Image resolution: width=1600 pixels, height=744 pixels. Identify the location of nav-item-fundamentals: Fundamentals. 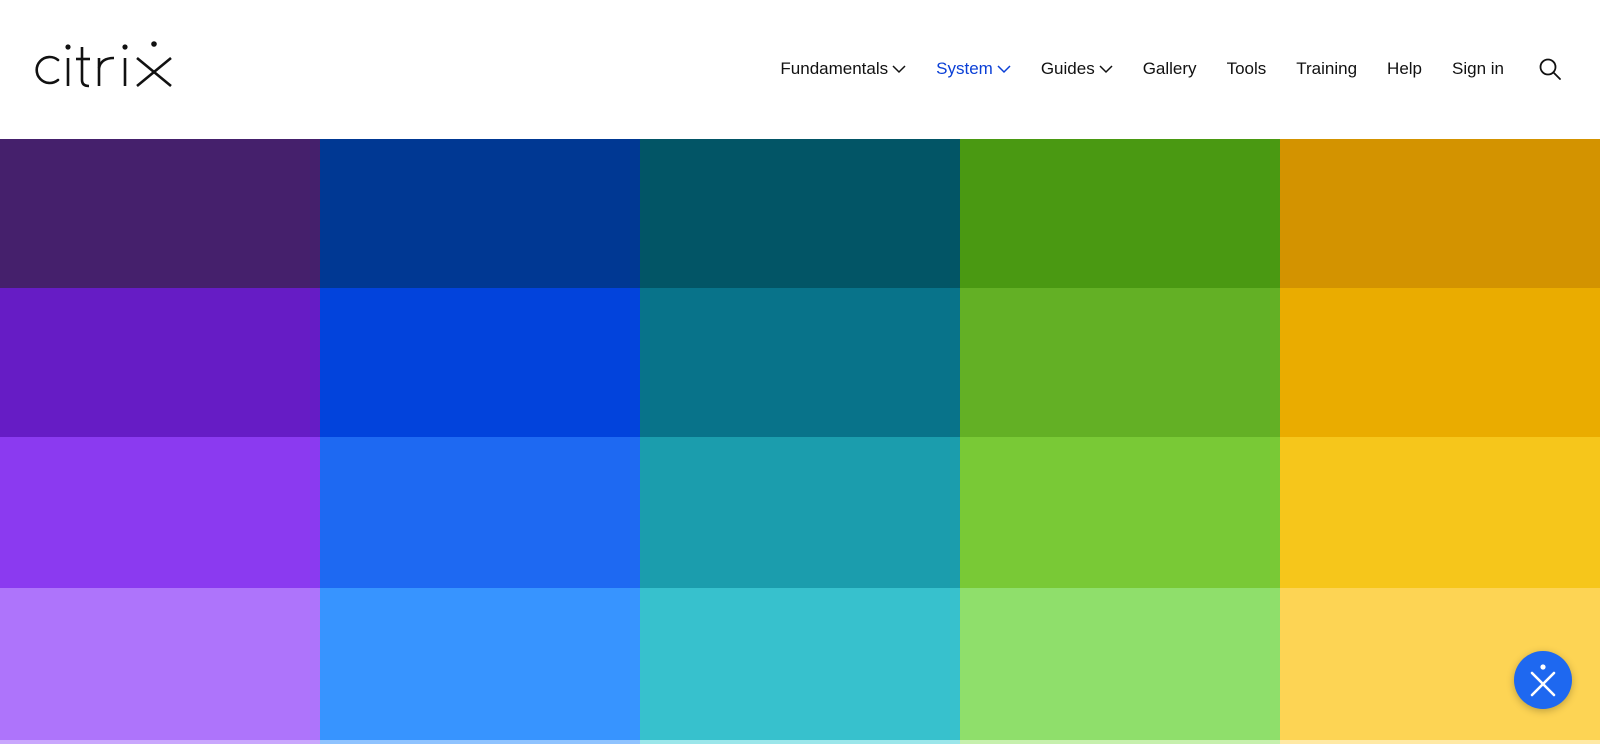
(843, 69).